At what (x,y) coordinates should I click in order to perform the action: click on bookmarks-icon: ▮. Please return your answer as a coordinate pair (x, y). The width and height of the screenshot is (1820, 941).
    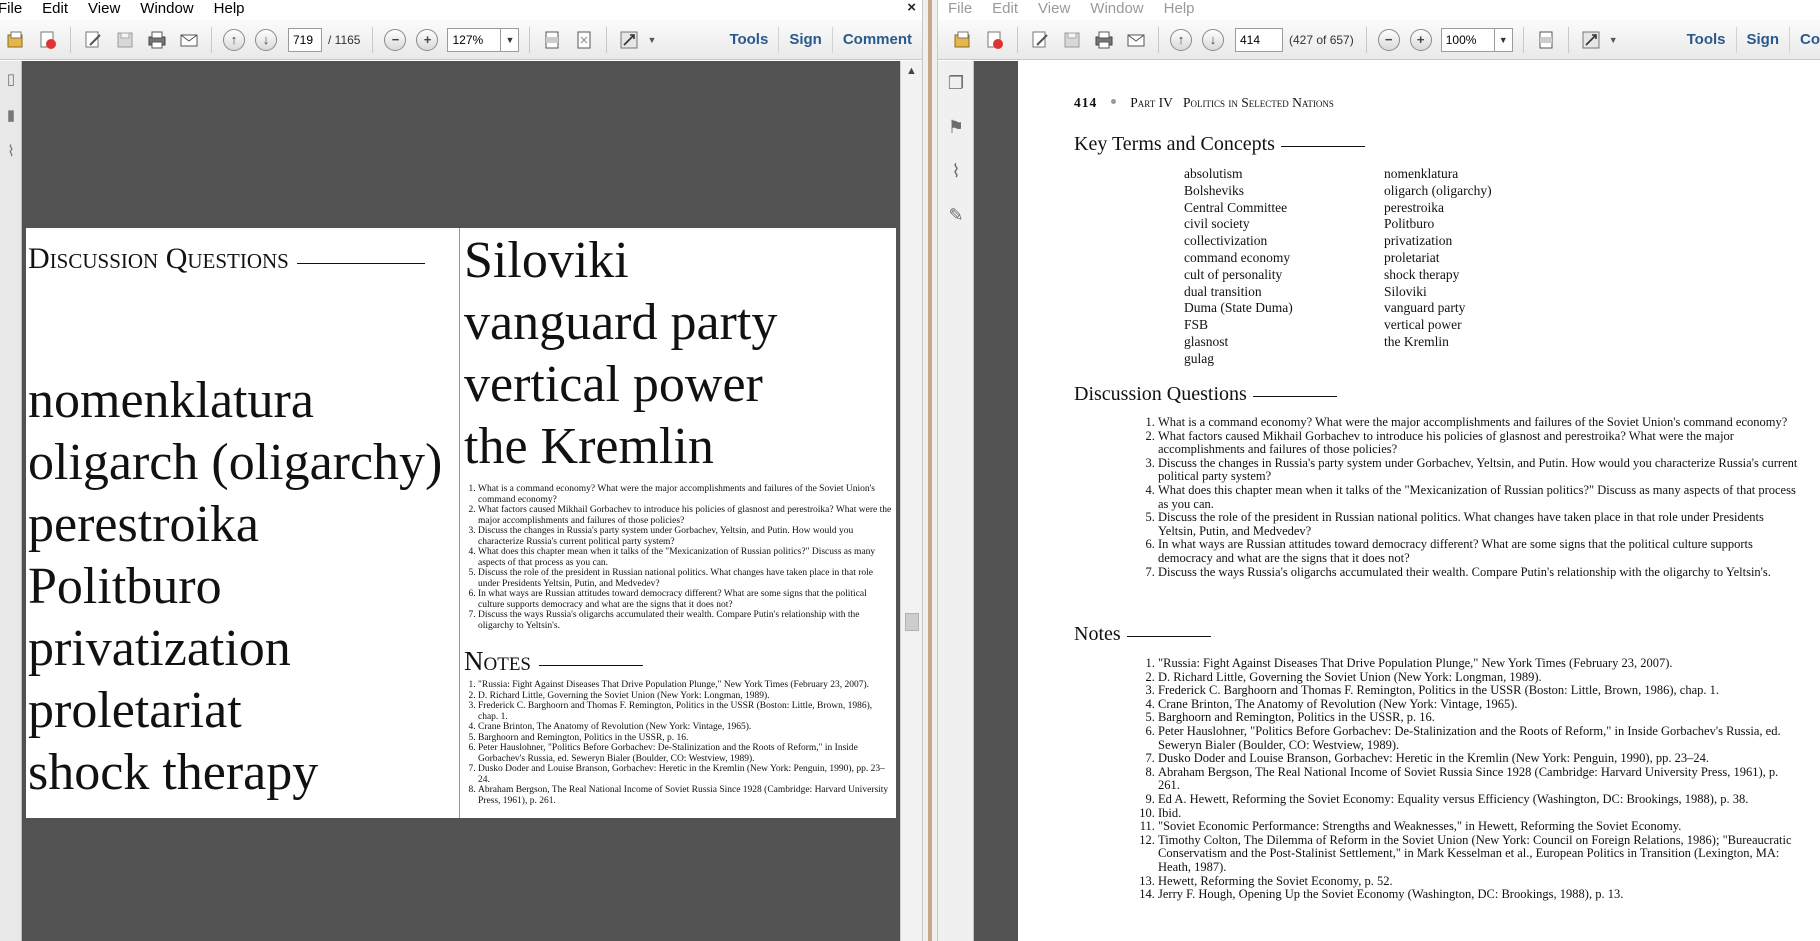
    Looking at the image, I should click on (11, 115).